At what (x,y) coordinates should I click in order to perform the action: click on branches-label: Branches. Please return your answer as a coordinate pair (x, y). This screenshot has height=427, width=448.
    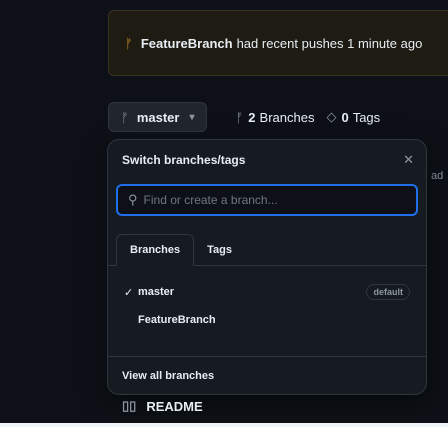
    Looking at the image, I should click on (287, 117).